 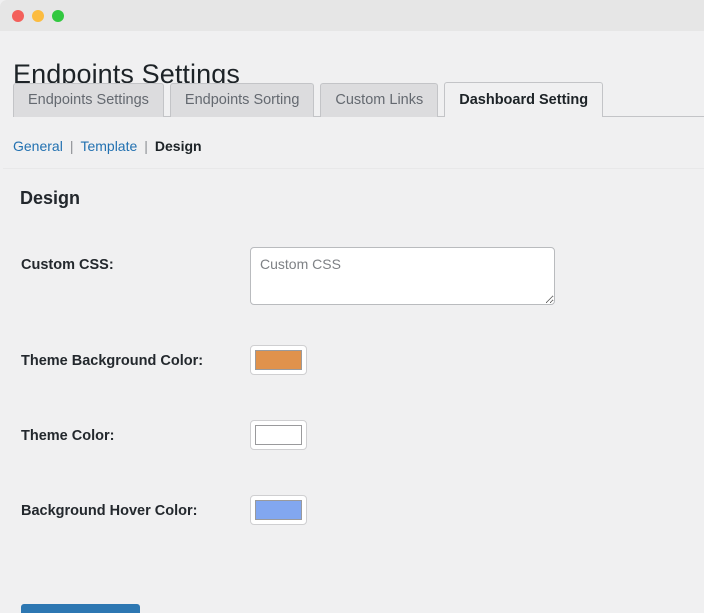 I want to click on field-background-hover-color, so click(x=278, y=510).